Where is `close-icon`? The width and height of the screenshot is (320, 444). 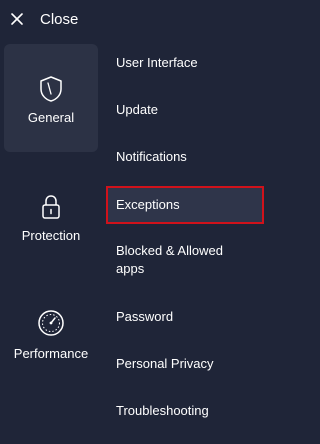
close-icon is located at coordinates (17, 19).